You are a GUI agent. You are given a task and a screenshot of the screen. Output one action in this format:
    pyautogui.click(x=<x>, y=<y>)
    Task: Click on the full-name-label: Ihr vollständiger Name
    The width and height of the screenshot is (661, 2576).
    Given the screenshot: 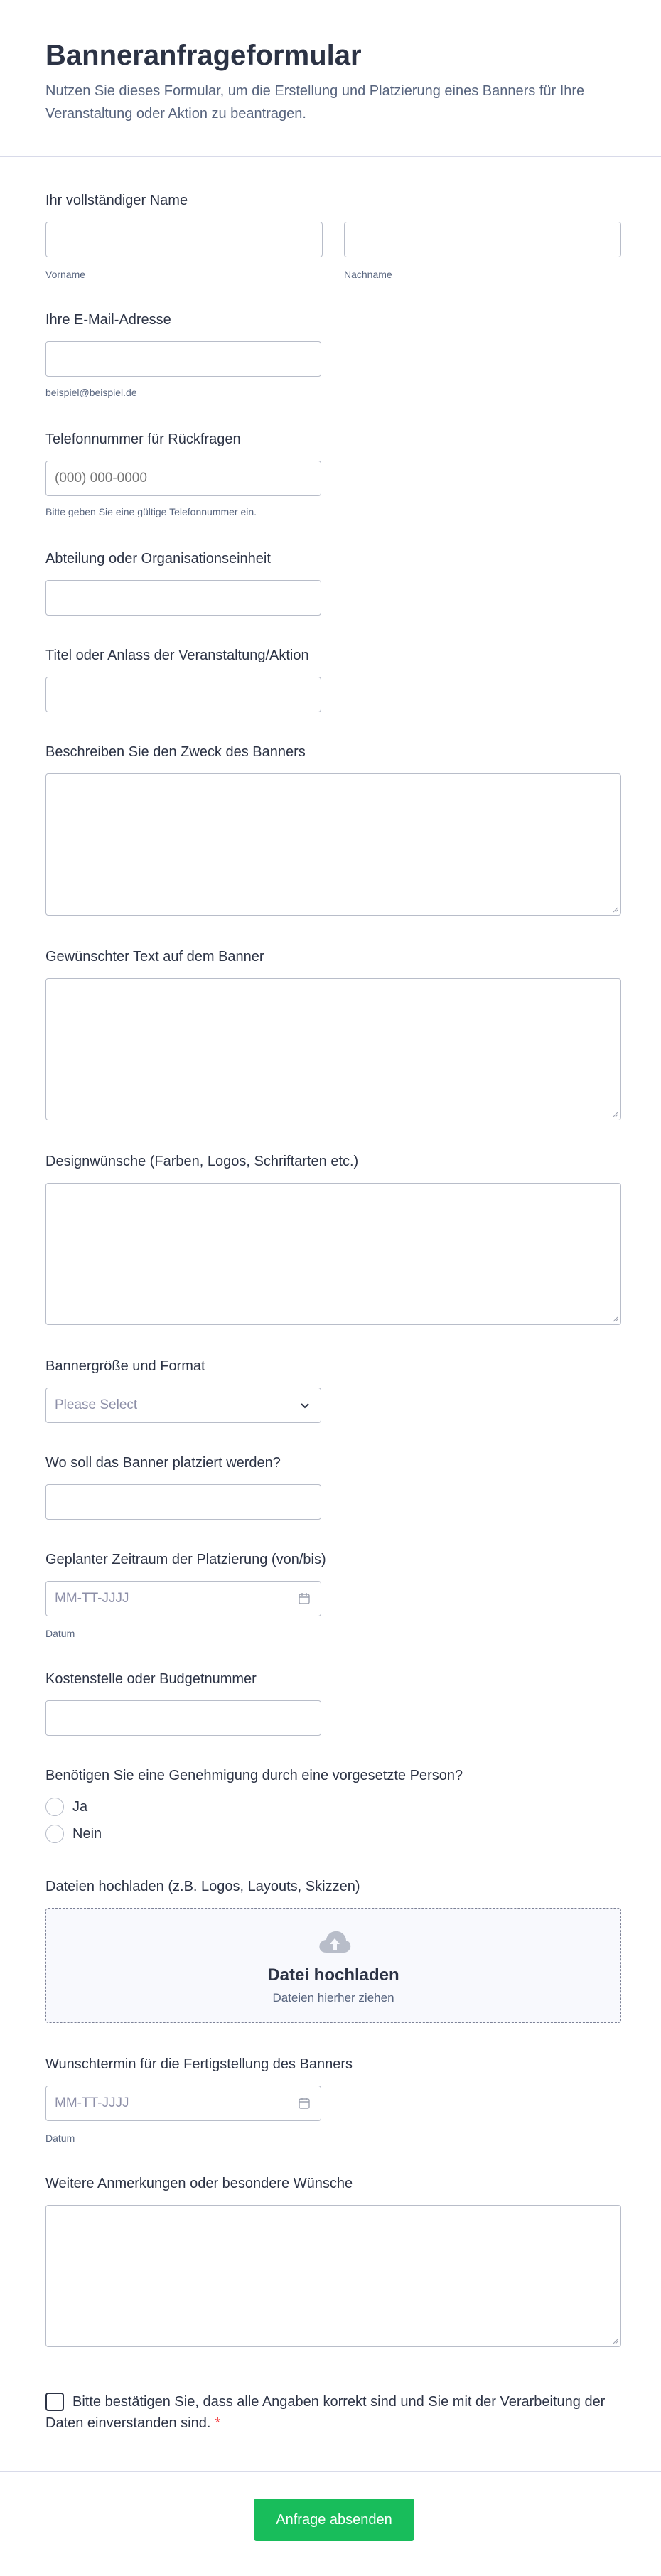 What is the action you would take?
    pyautogui.click(x=116, y=200)
    